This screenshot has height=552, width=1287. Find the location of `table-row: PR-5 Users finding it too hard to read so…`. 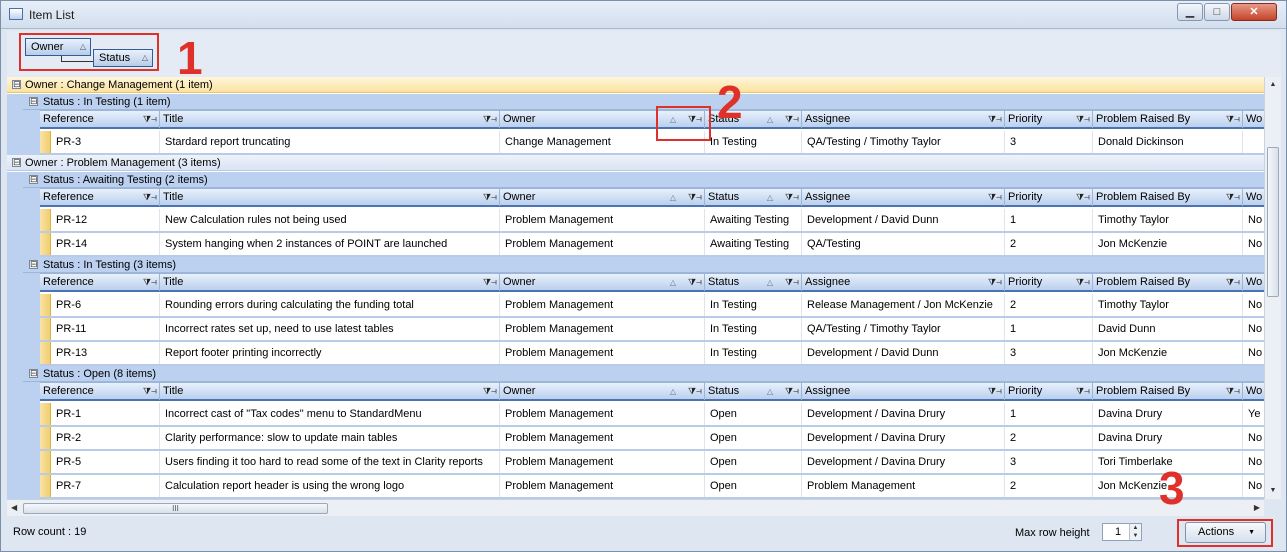

table-row: PR-5 Users finding it too hard to read so… is located at coordinates (652, 463).